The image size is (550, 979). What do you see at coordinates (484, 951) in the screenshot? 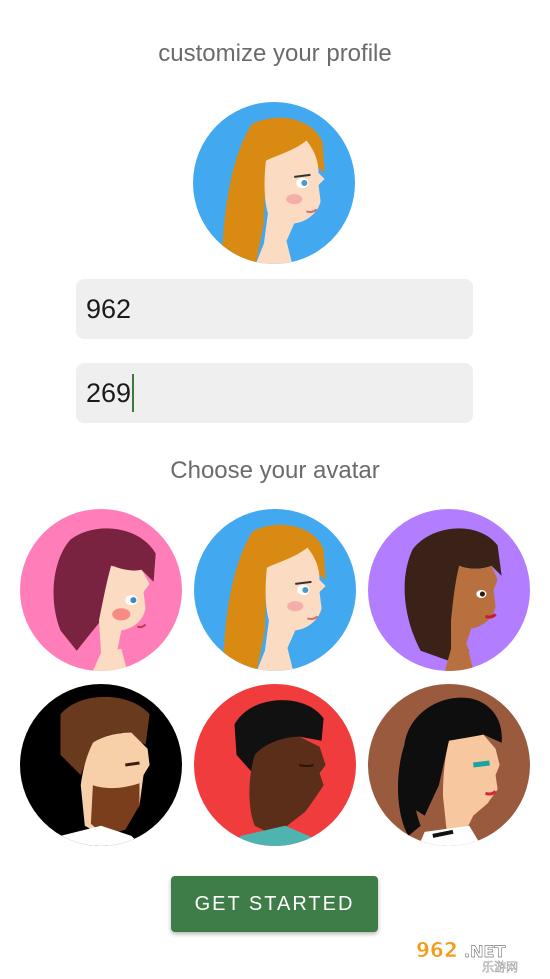
I see `svg-text: .NET` at bounding box center [484, 951].